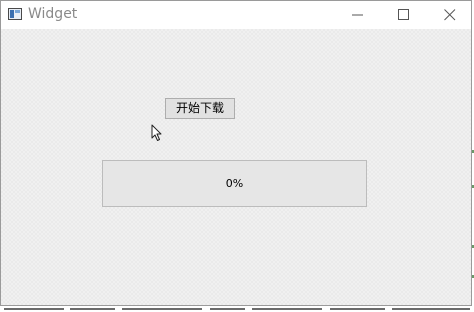 The image size is (474, 312). I want to click on progress-percent-label: 0%, so click(234, 183).